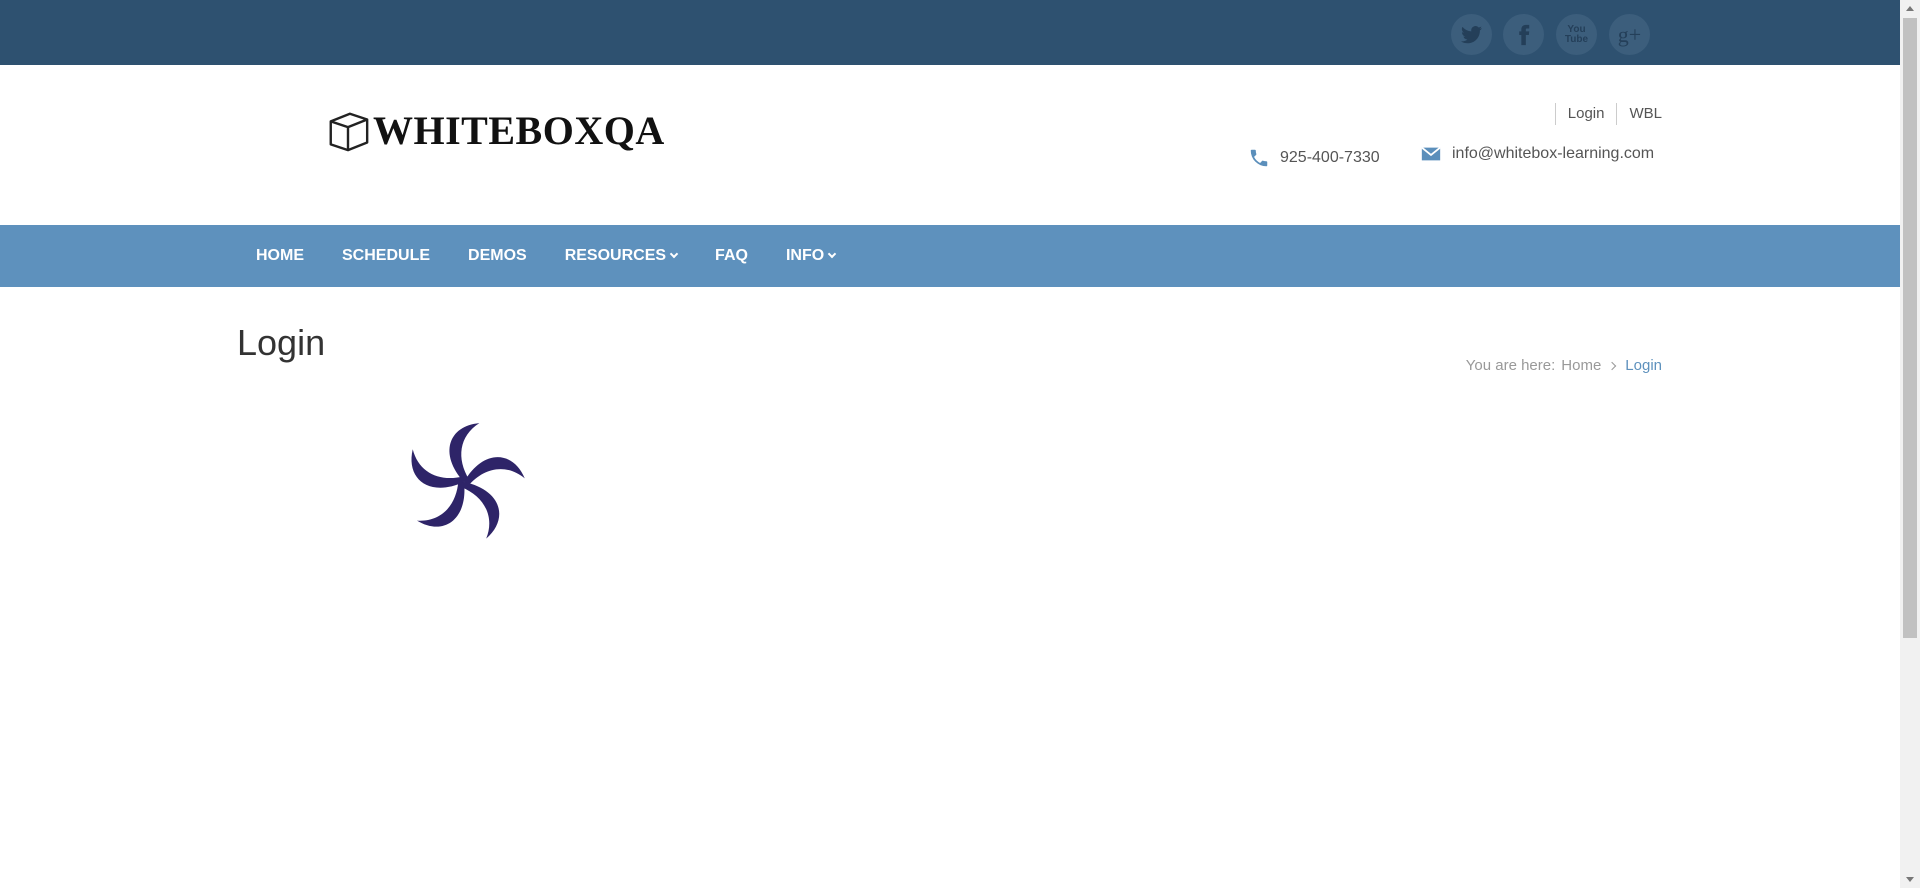 The height and width of the screenshot is (888, 1920). I want to click on wbl-link: WBL, so click(1639, 114).